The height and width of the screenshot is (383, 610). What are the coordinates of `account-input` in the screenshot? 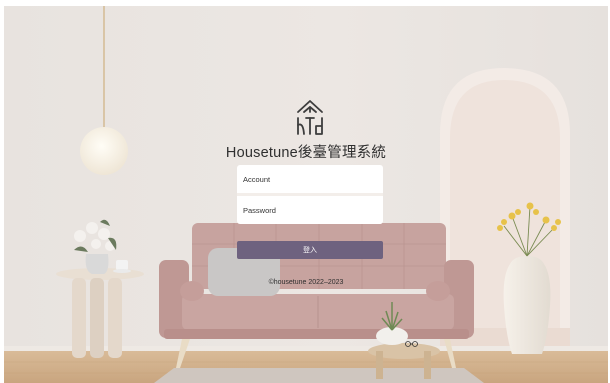 It's located at (310, 179).